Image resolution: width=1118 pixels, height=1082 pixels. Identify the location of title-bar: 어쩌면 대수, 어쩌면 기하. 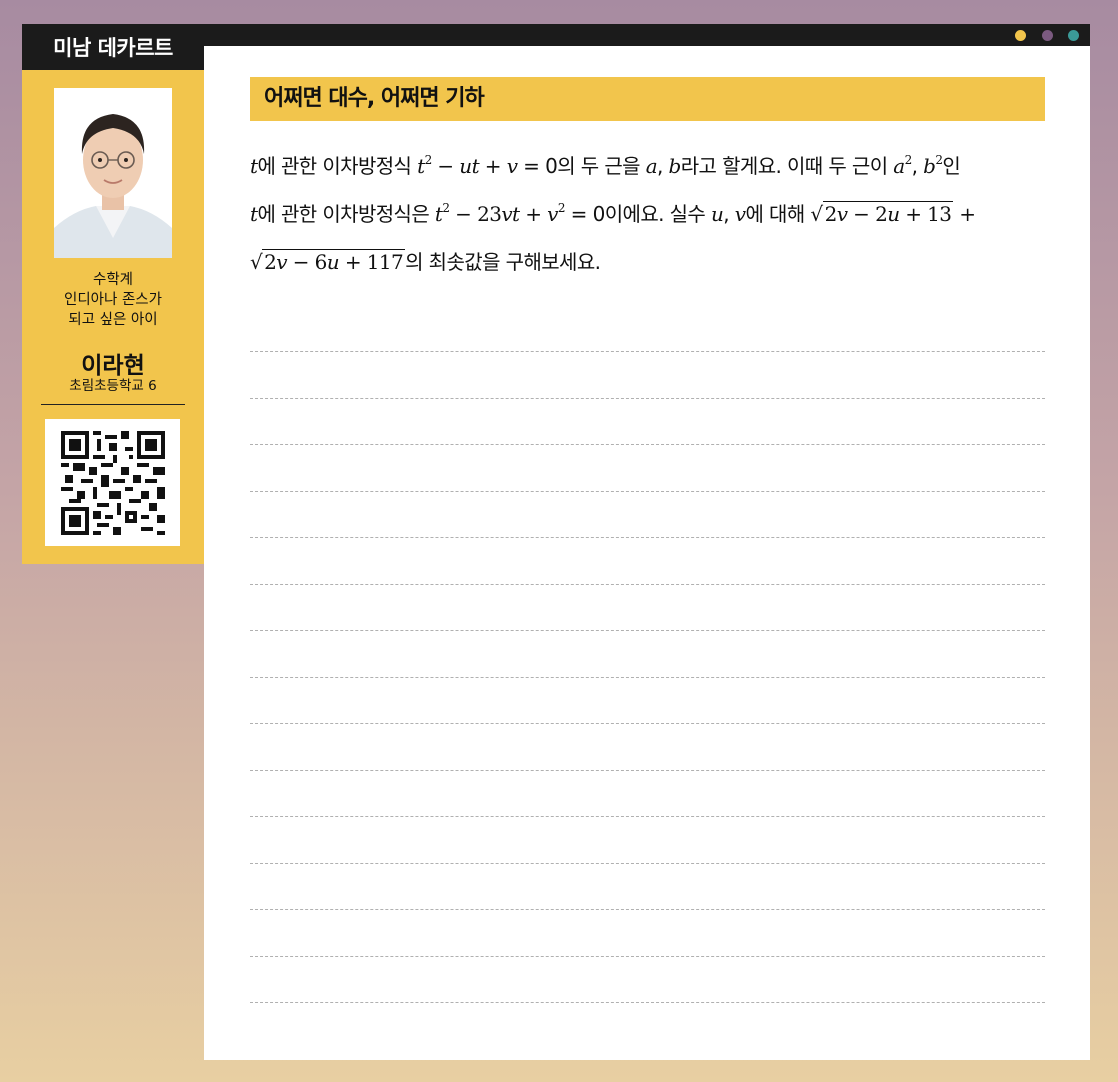
(647, 99).